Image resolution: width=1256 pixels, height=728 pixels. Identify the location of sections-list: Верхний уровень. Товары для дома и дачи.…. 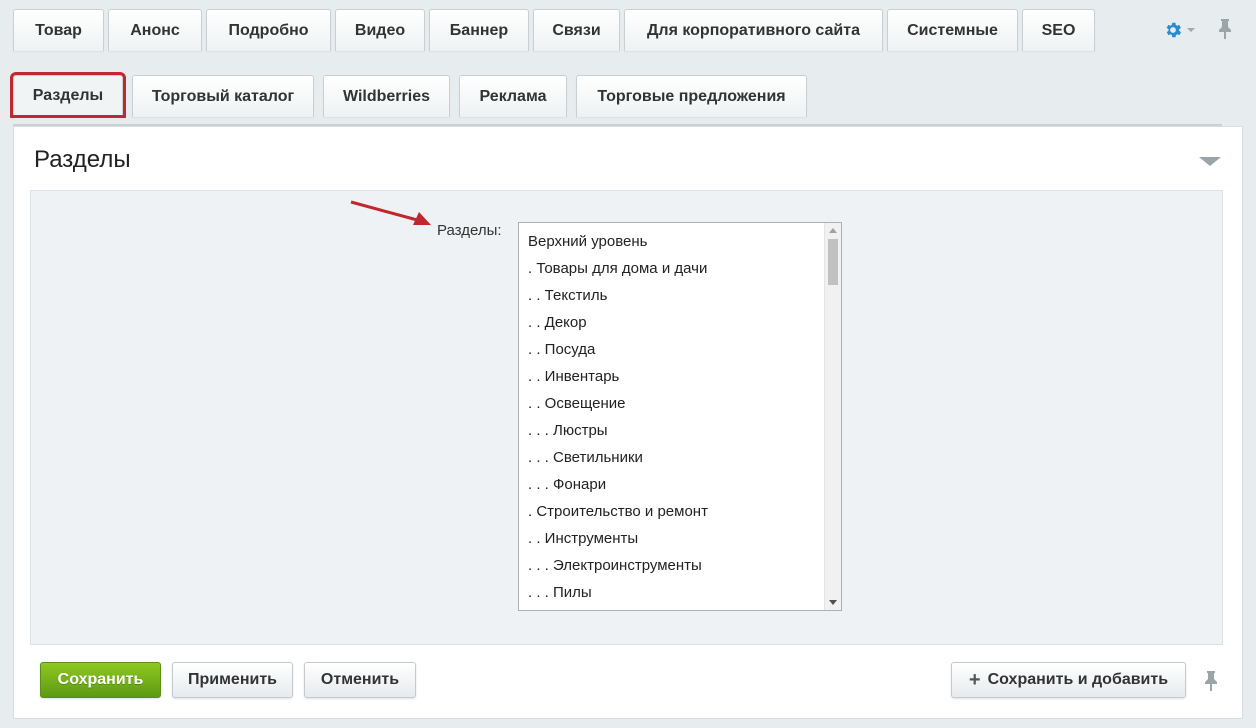
(680, 414).